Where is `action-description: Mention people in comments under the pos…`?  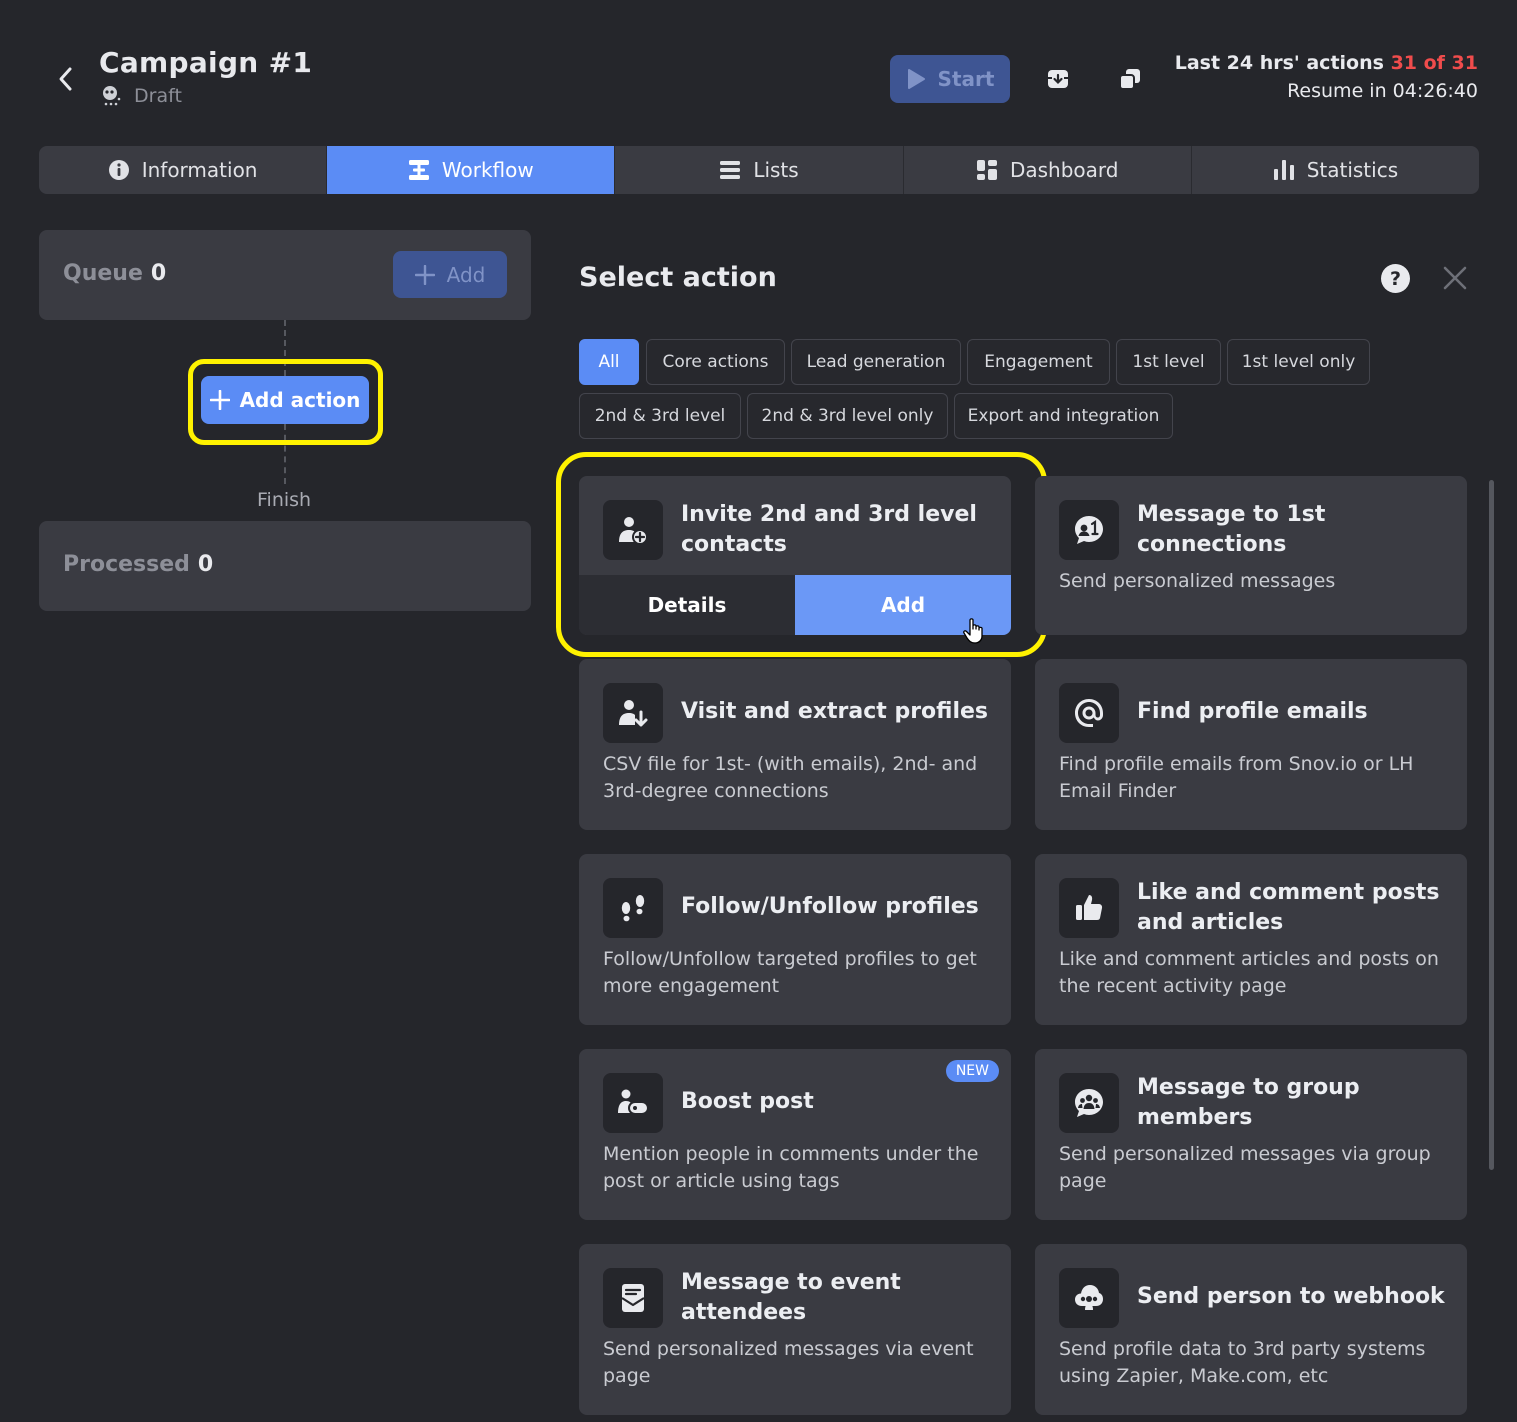 action-description: Mention people in comments under the pos… is located at coordinates (791, 1167).